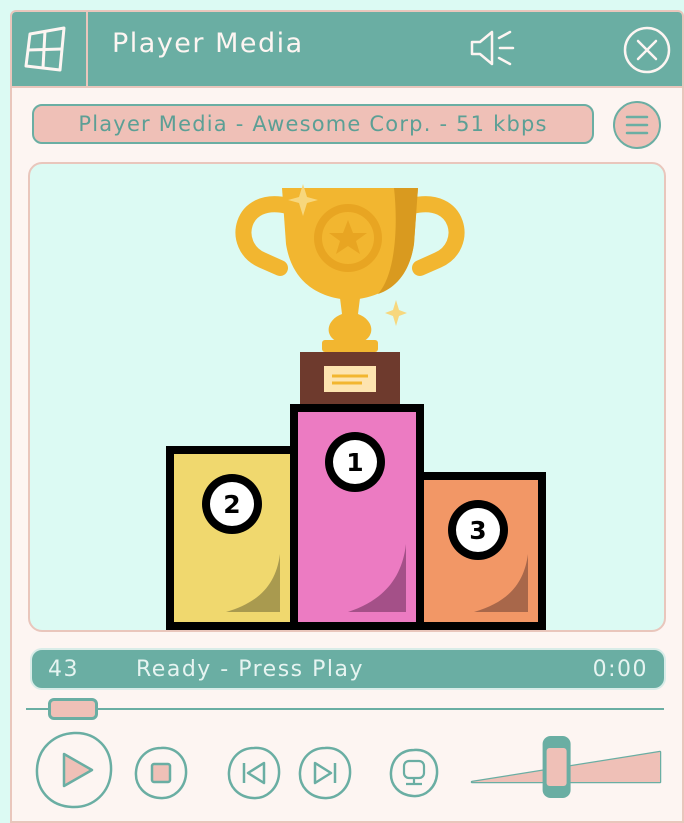 The height and width of the screenshot is (823, 684). Describe the element at coordinates (313, 124) in the screenshot. I see `track-info-bar: Player Media - Awesome Corp. - 51 kbps` at that location.